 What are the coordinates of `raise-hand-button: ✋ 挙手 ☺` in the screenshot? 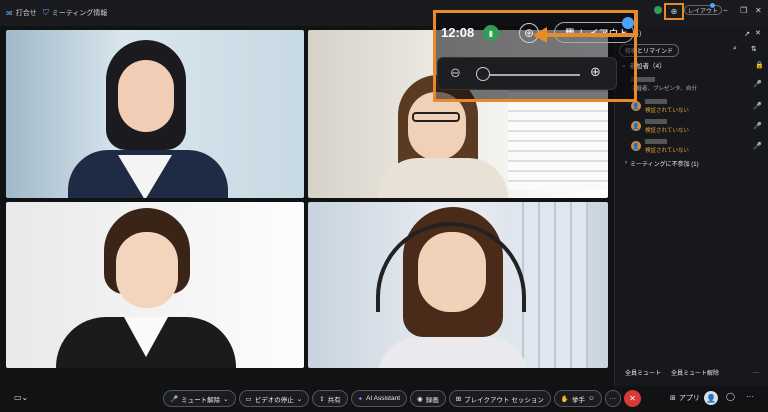 It's located at (577, 398).